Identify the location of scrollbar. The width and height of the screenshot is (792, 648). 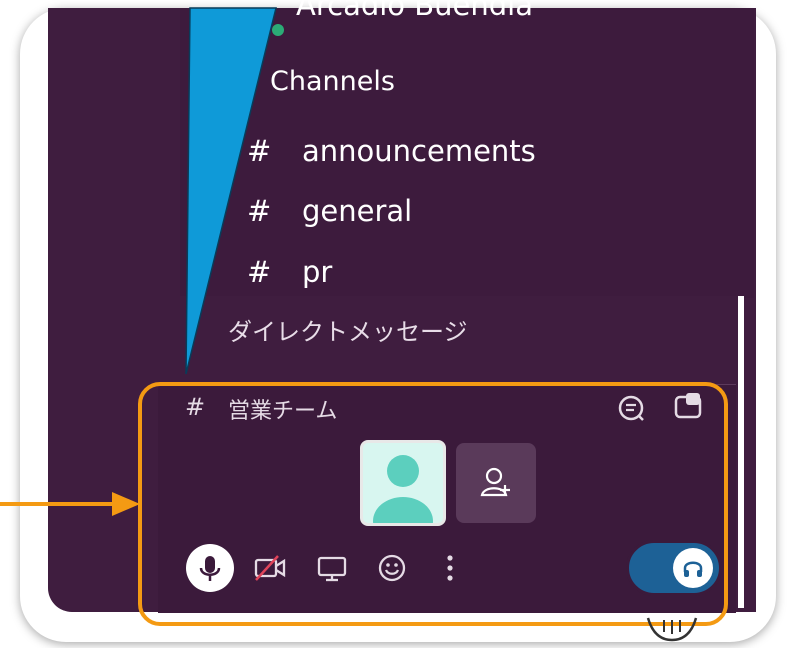
(741, 452).